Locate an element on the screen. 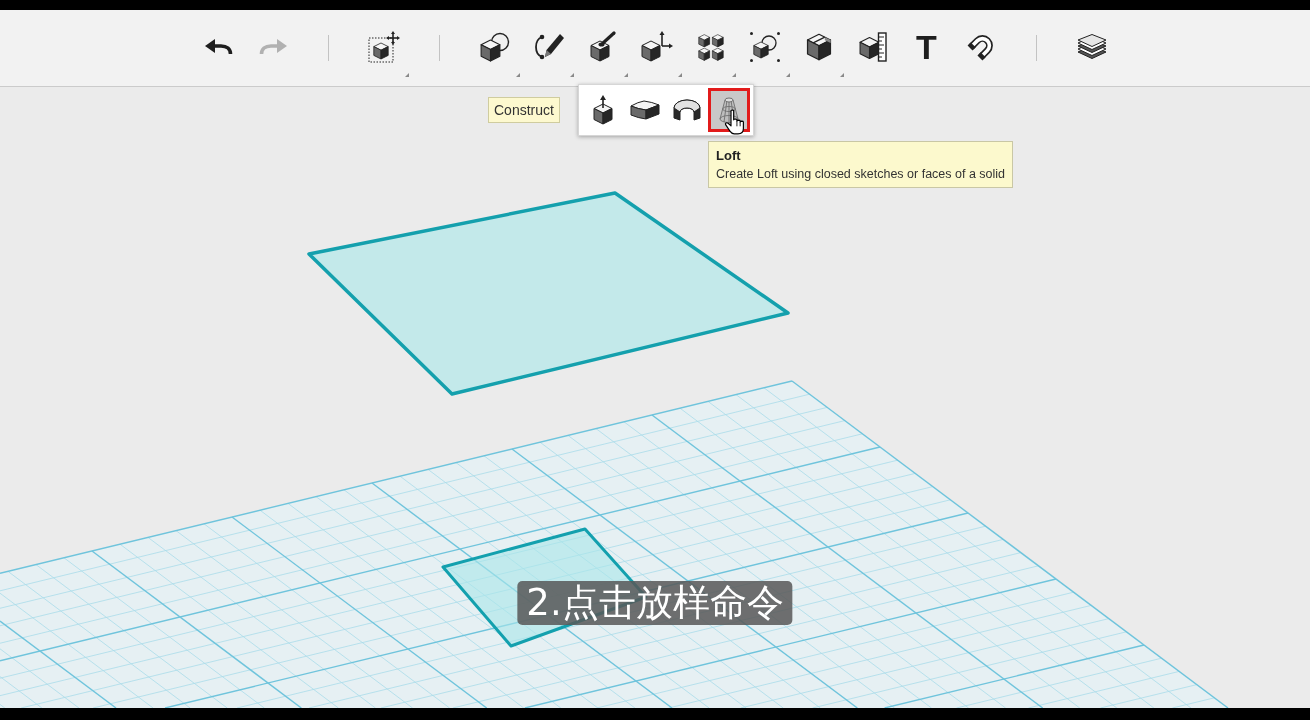 The height and width of the screenshot is (720, 1310). split-cube-icon is located at coordinates (818, 47).